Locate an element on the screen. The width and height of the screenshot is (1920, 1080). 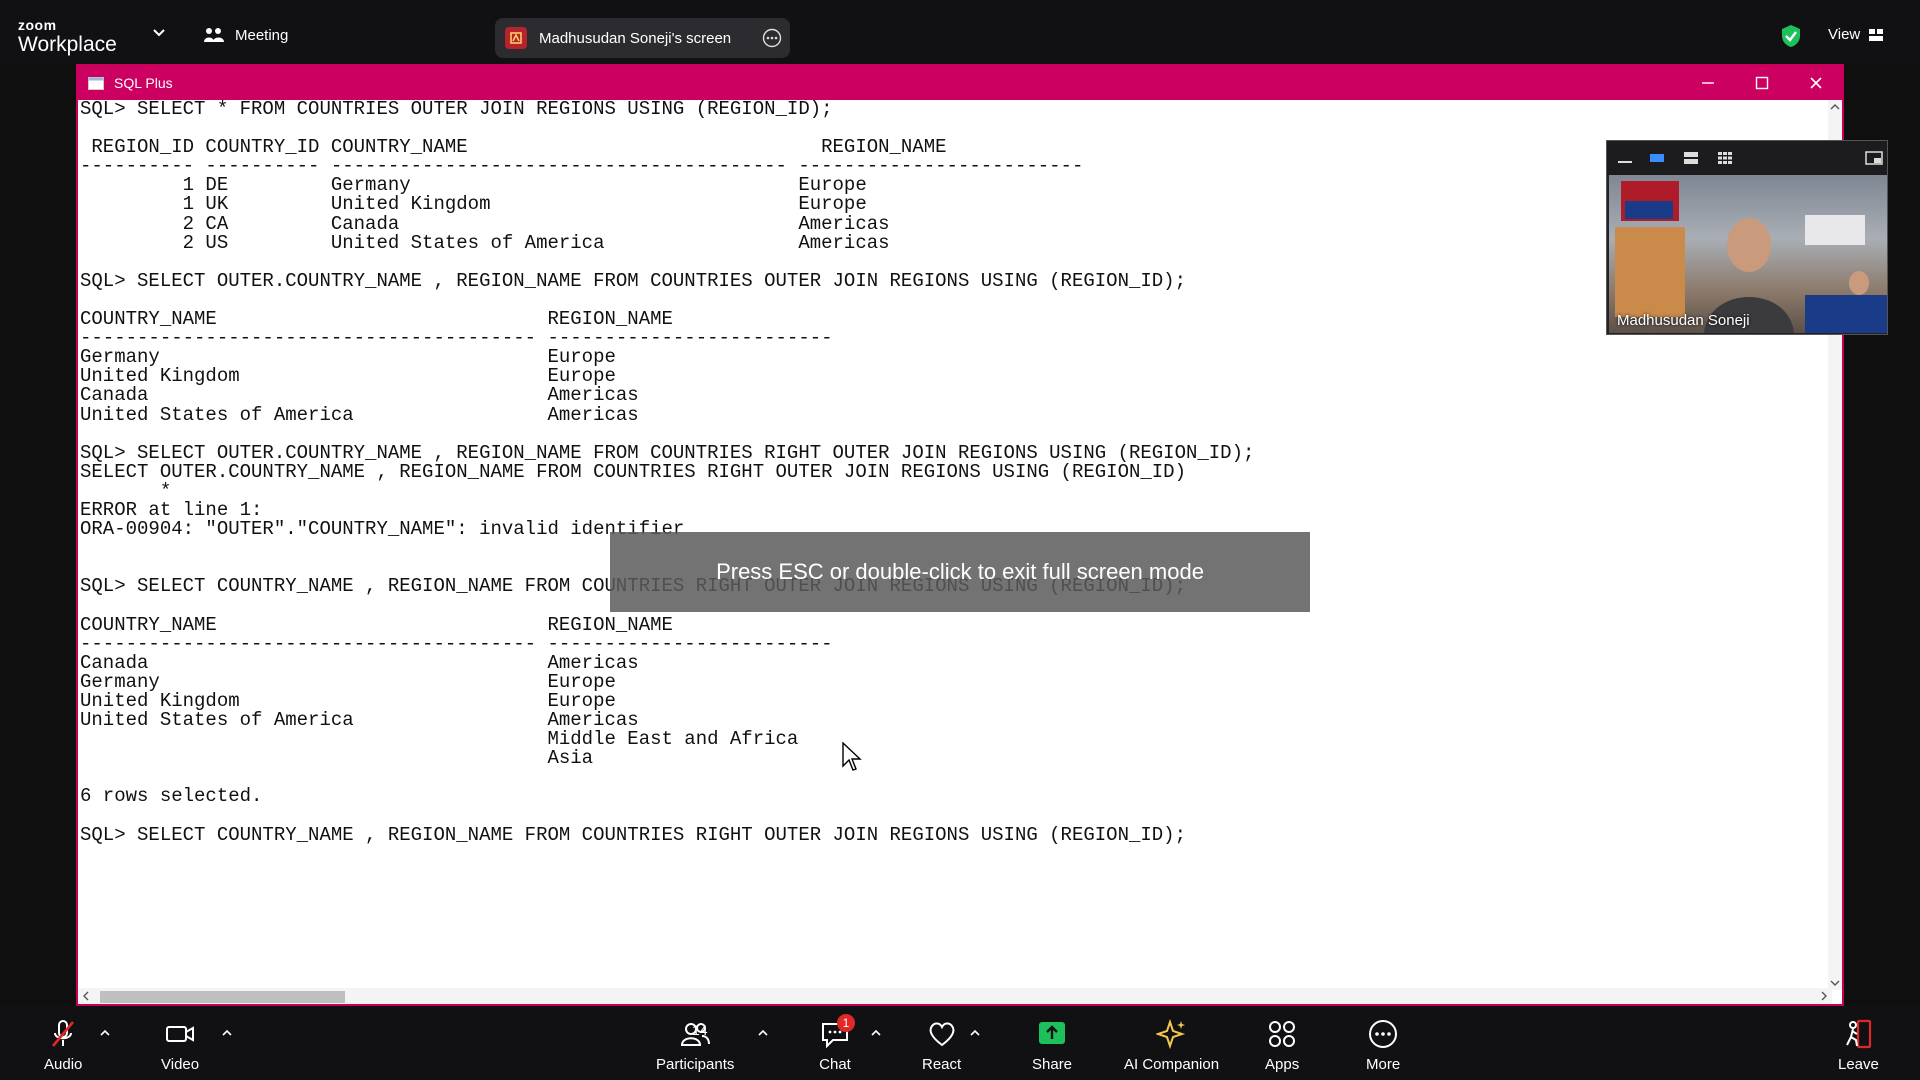
meeting-icon is located at coordinates (214, 35).